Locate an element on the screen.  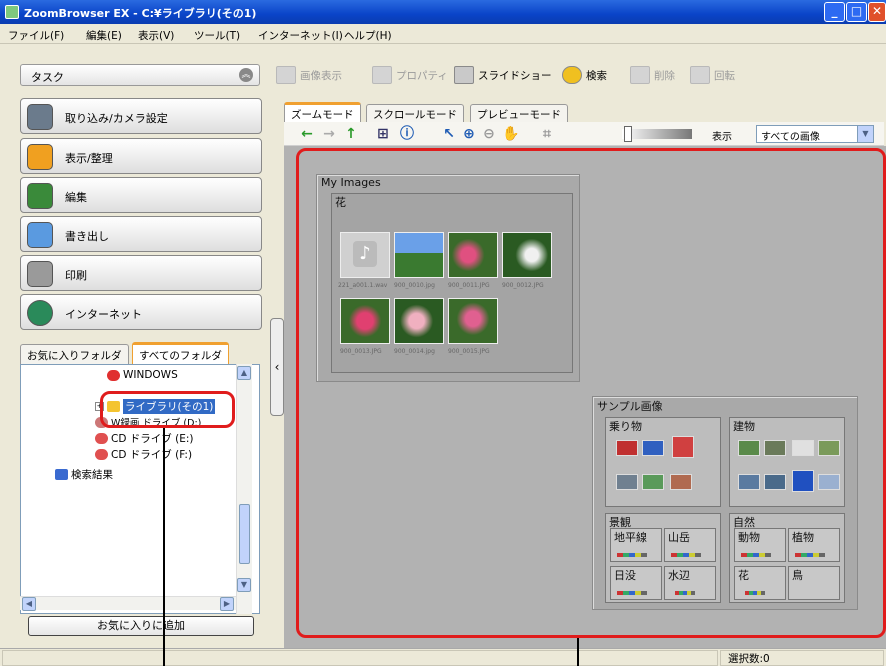
category-edit: 編集 is located at coordinates (141, 195).